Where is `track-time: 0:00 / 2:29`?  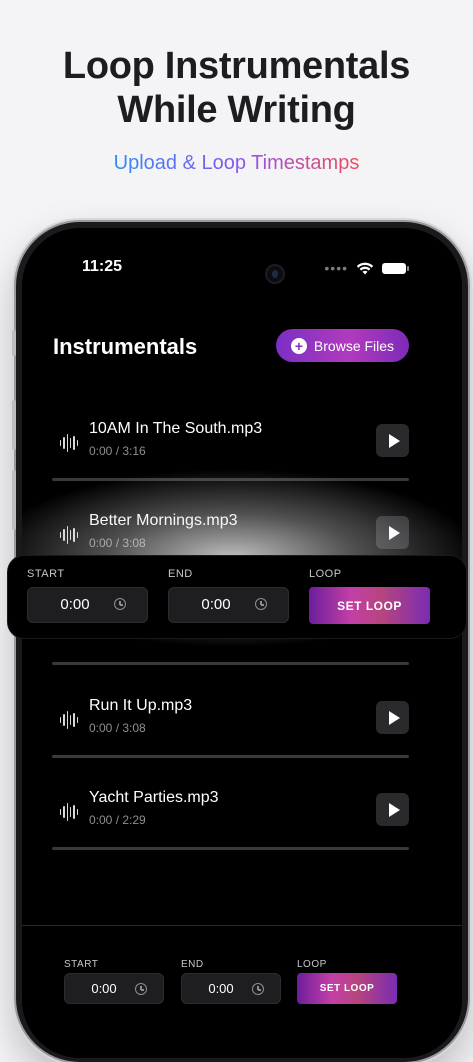 track-time: 0:00 / 2:29 is located at coordinates (117, 820).